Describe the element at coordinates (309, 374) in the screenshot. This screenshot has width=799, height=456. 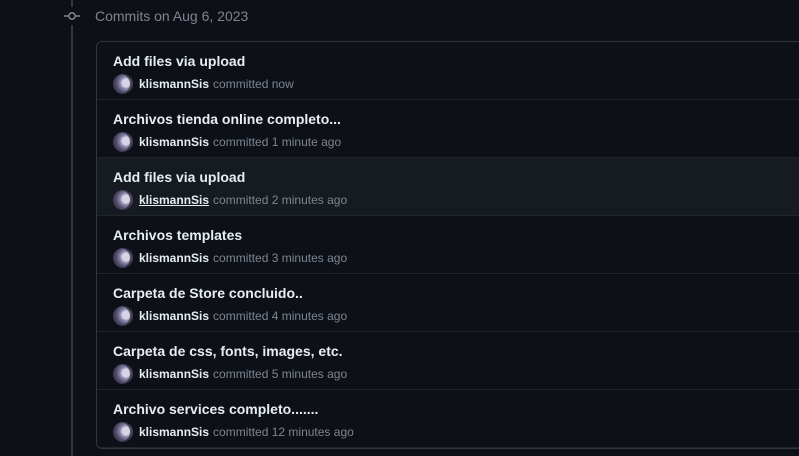
I see `commit-time: 5 minutes ago` at that location.